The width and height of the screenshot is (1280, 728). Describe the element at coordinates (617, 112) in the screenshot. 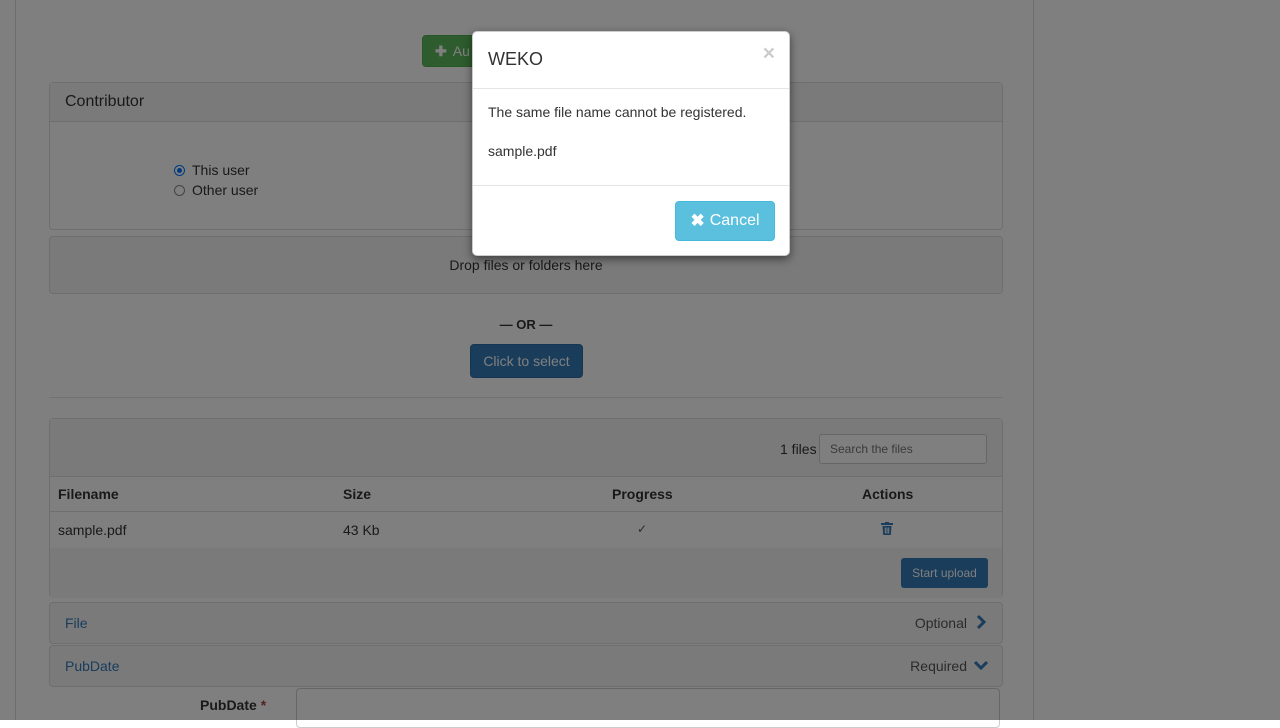

I see `modal-message: The same file name cannot be registered.` at that location.